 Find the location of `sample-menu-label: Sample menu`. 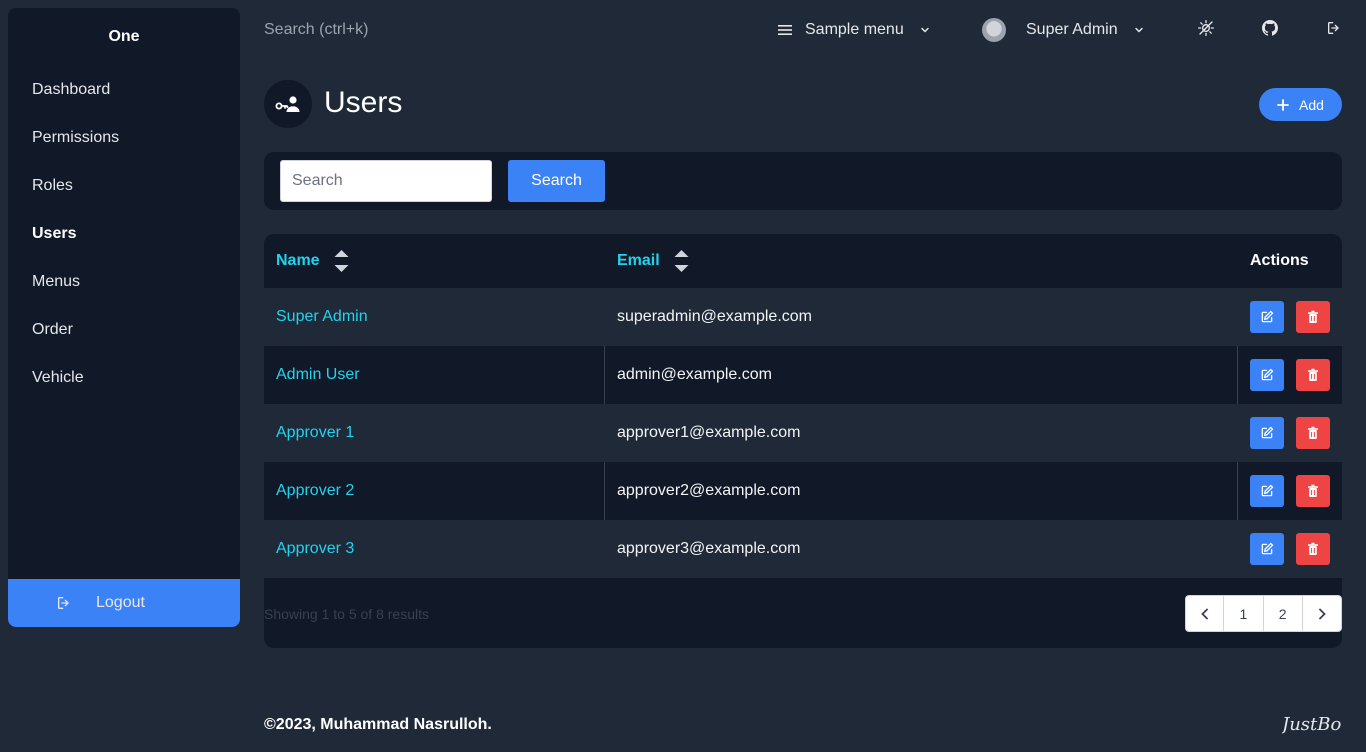

sample-menu-label: Sample menu is located at coordinates (854, 29).